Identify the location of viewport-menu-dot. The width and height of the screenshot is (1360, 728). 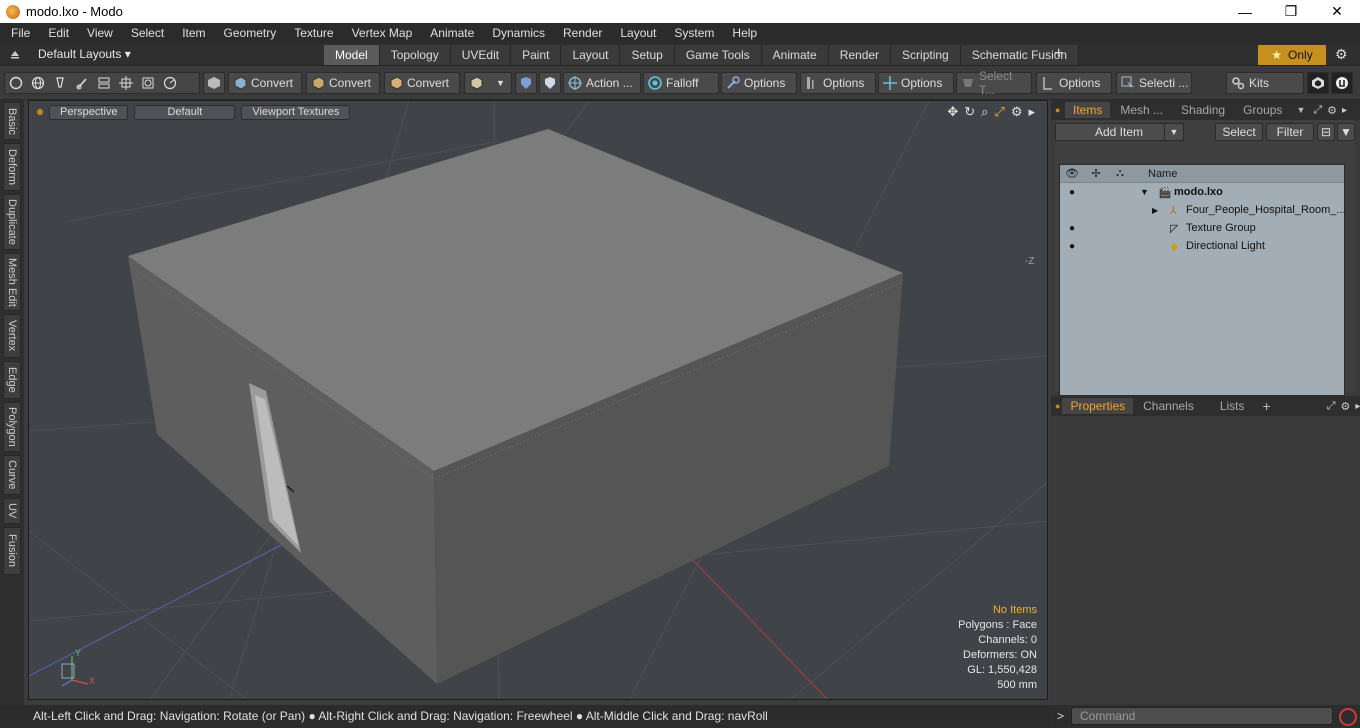
(40, 112).